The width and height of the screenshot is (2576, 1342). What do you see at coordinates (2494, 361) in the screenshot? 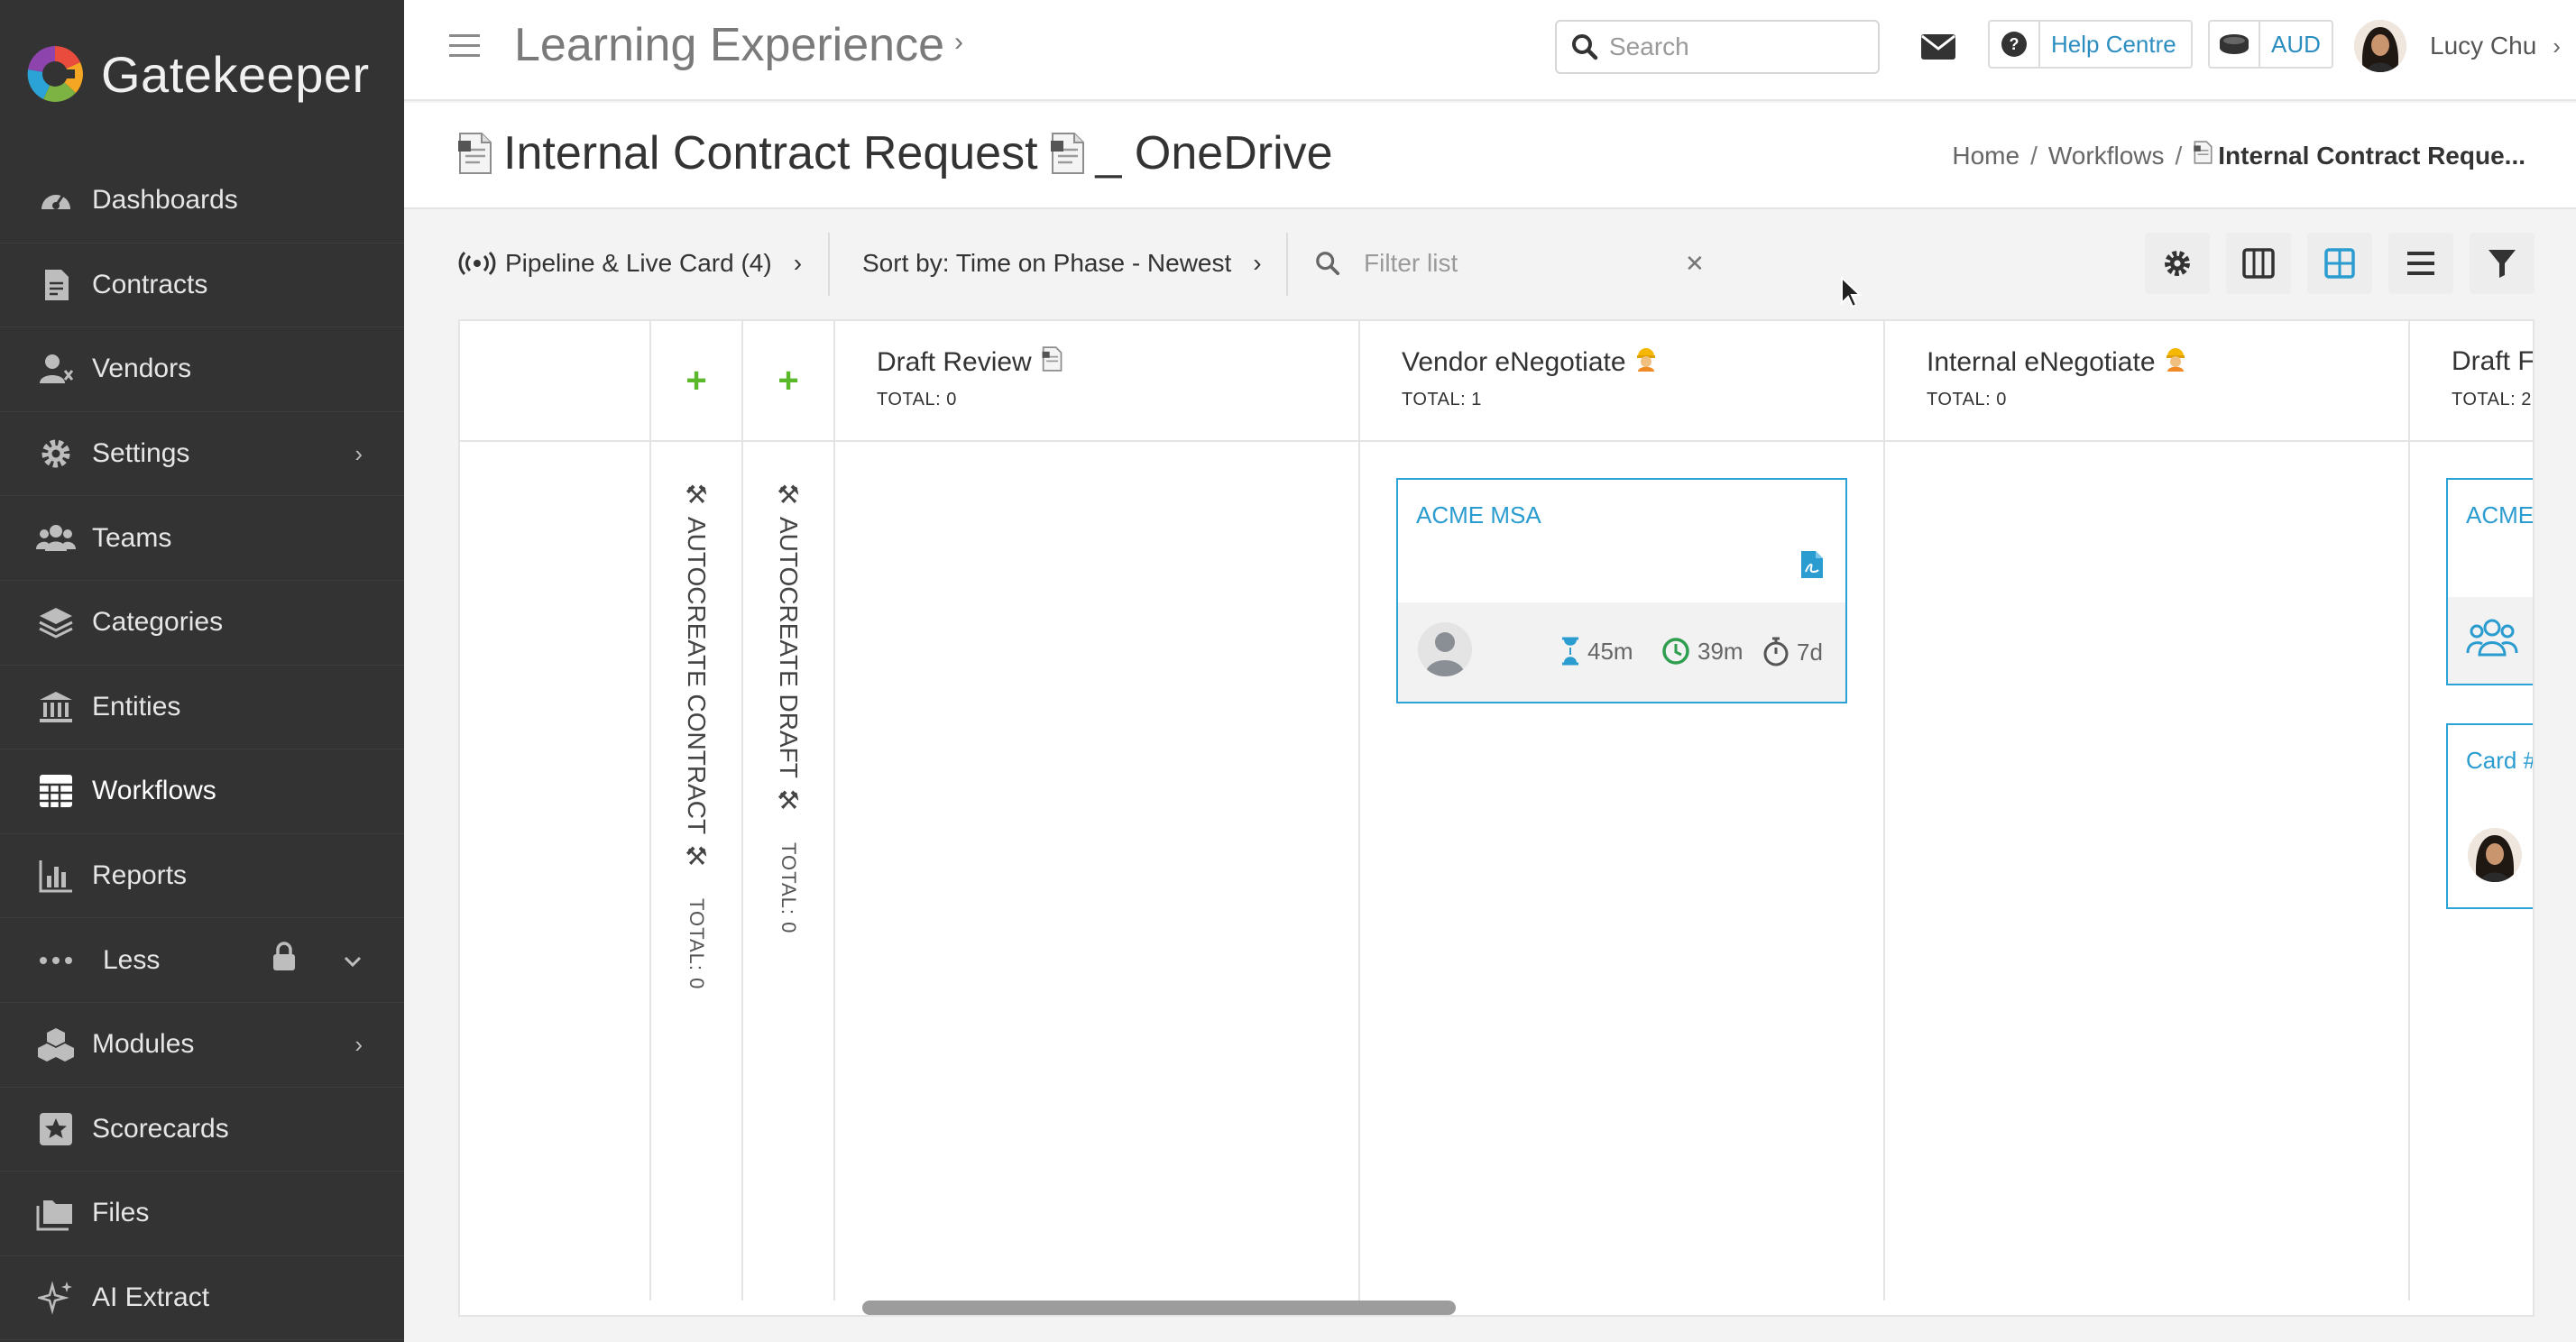
I see `column-title: Draft F` at bounding box center [2494, 361].